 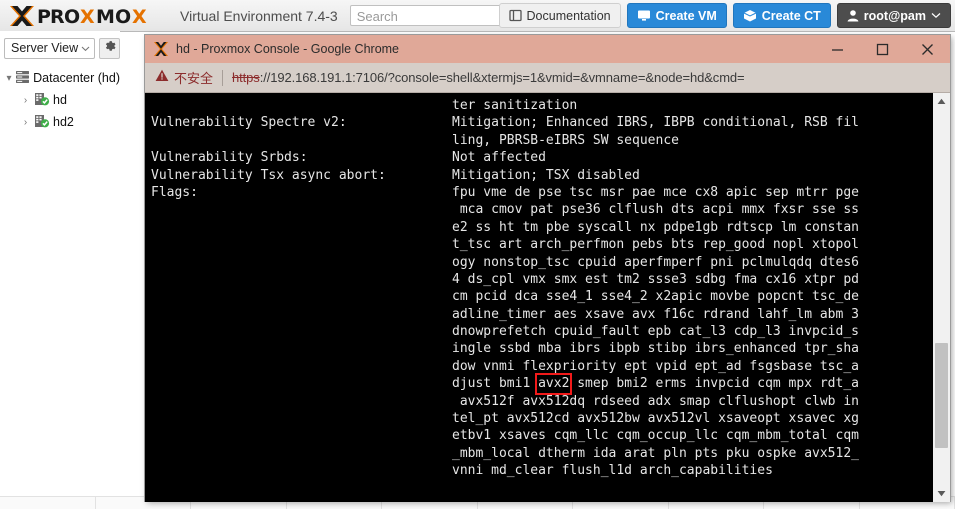 I want to click on triangle-down-icon, so click(x=941, y=494).